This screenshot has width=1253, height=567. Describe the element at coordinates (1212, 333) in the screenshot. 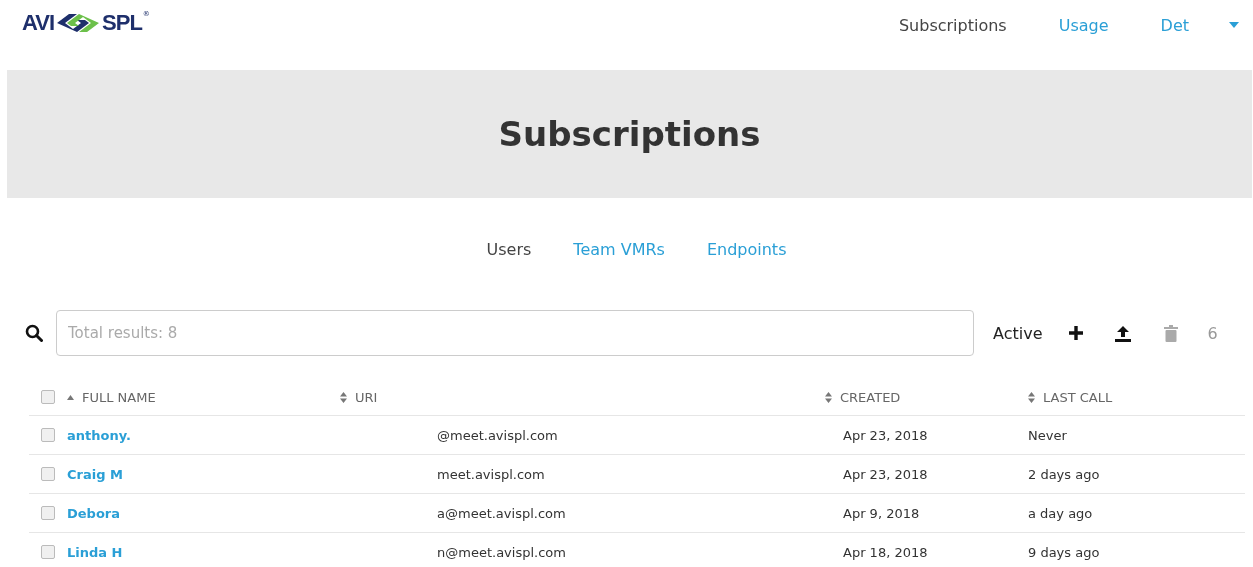

I see `result-count: 6` at that location.